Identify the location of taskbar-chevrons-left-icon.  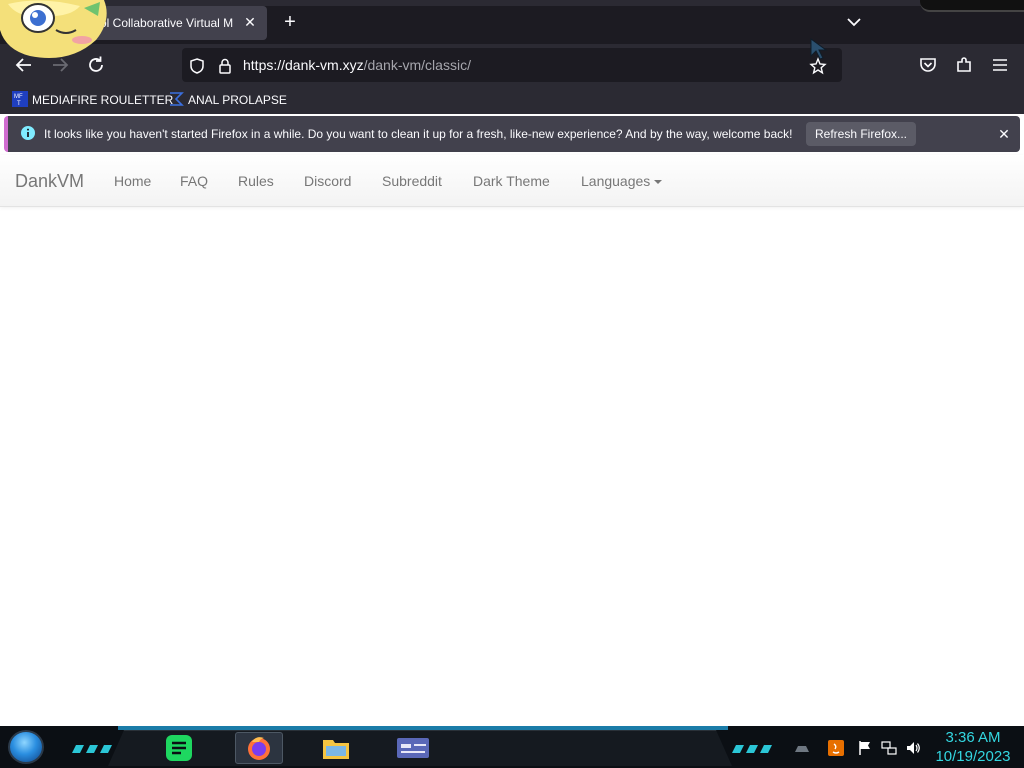
(92, 746).